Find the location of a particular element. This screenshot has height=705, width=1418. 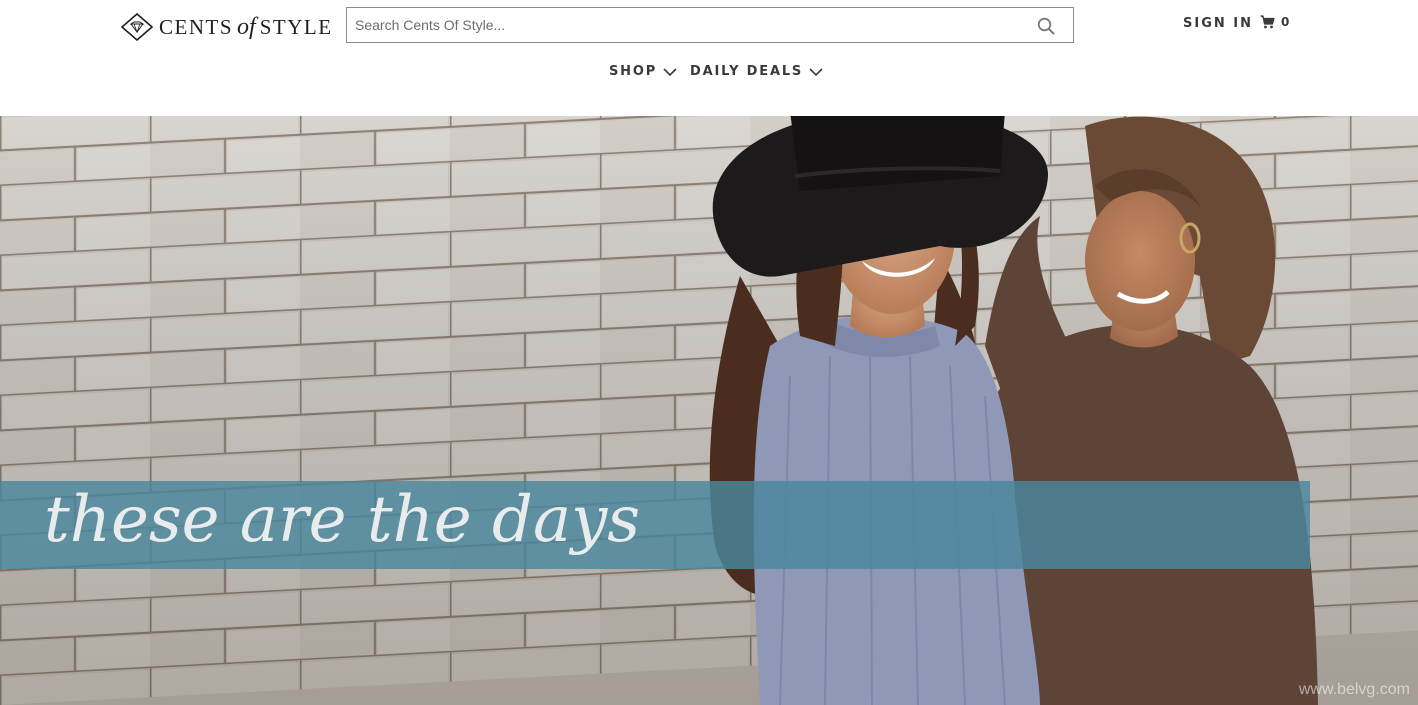

brand-name: CENTS of STYLE is located at coordinates (246, 27).